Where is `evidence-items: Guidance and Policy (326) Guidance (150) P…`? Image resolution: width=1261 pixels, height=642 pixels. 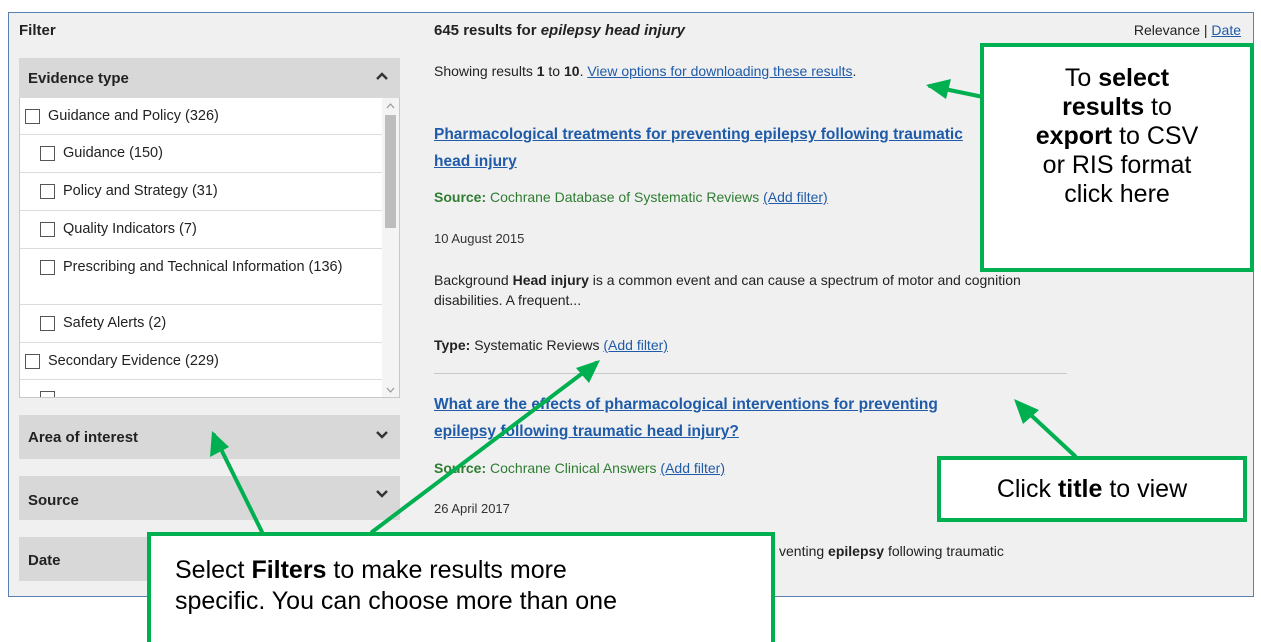 evidence-items: Guidance and Policy (326) Guidance (150) P… is located at coordinates (201, 247).